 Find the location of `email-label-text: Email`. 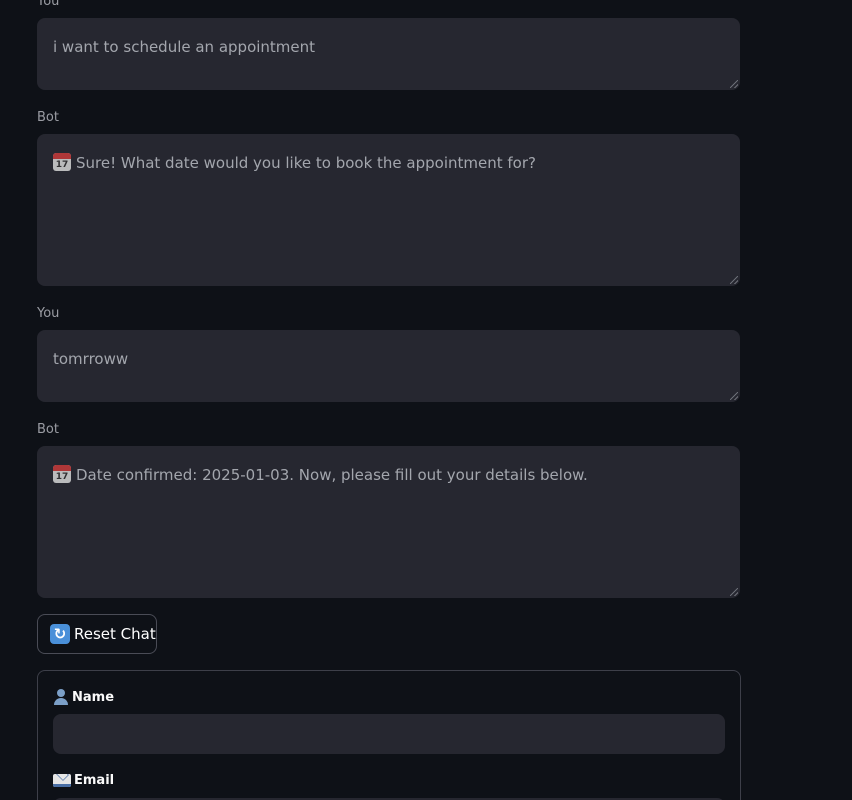

email-label-text: Email is located at coordinates (94, 780).